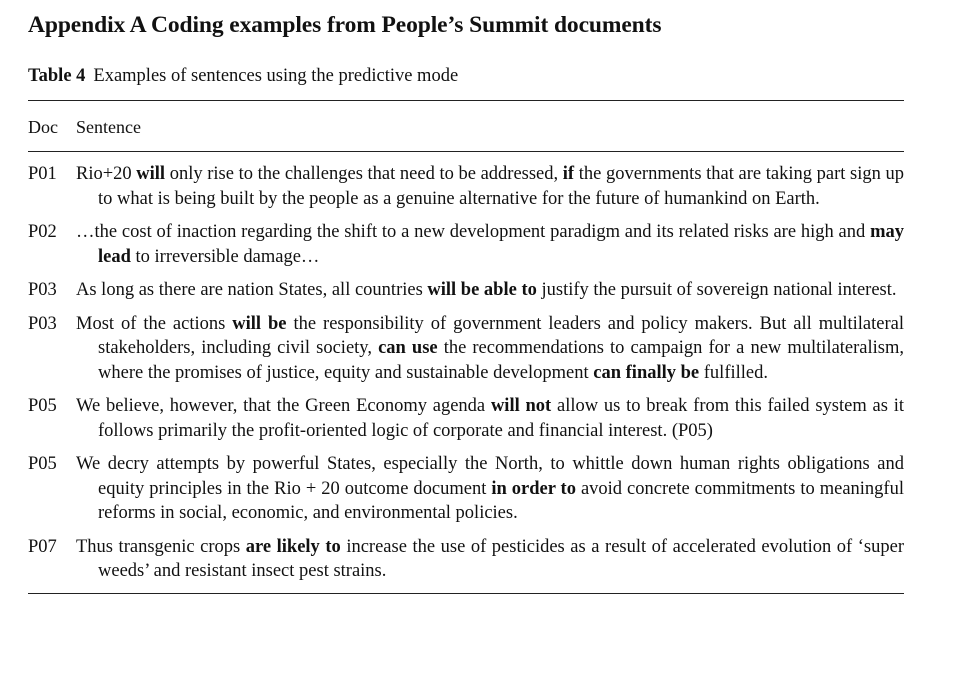 This screenshot has height=685, width=955. Describe the element at coordinates (106, 174) in the screenshot. I see `sentence-segment: Rio+20` at that location.